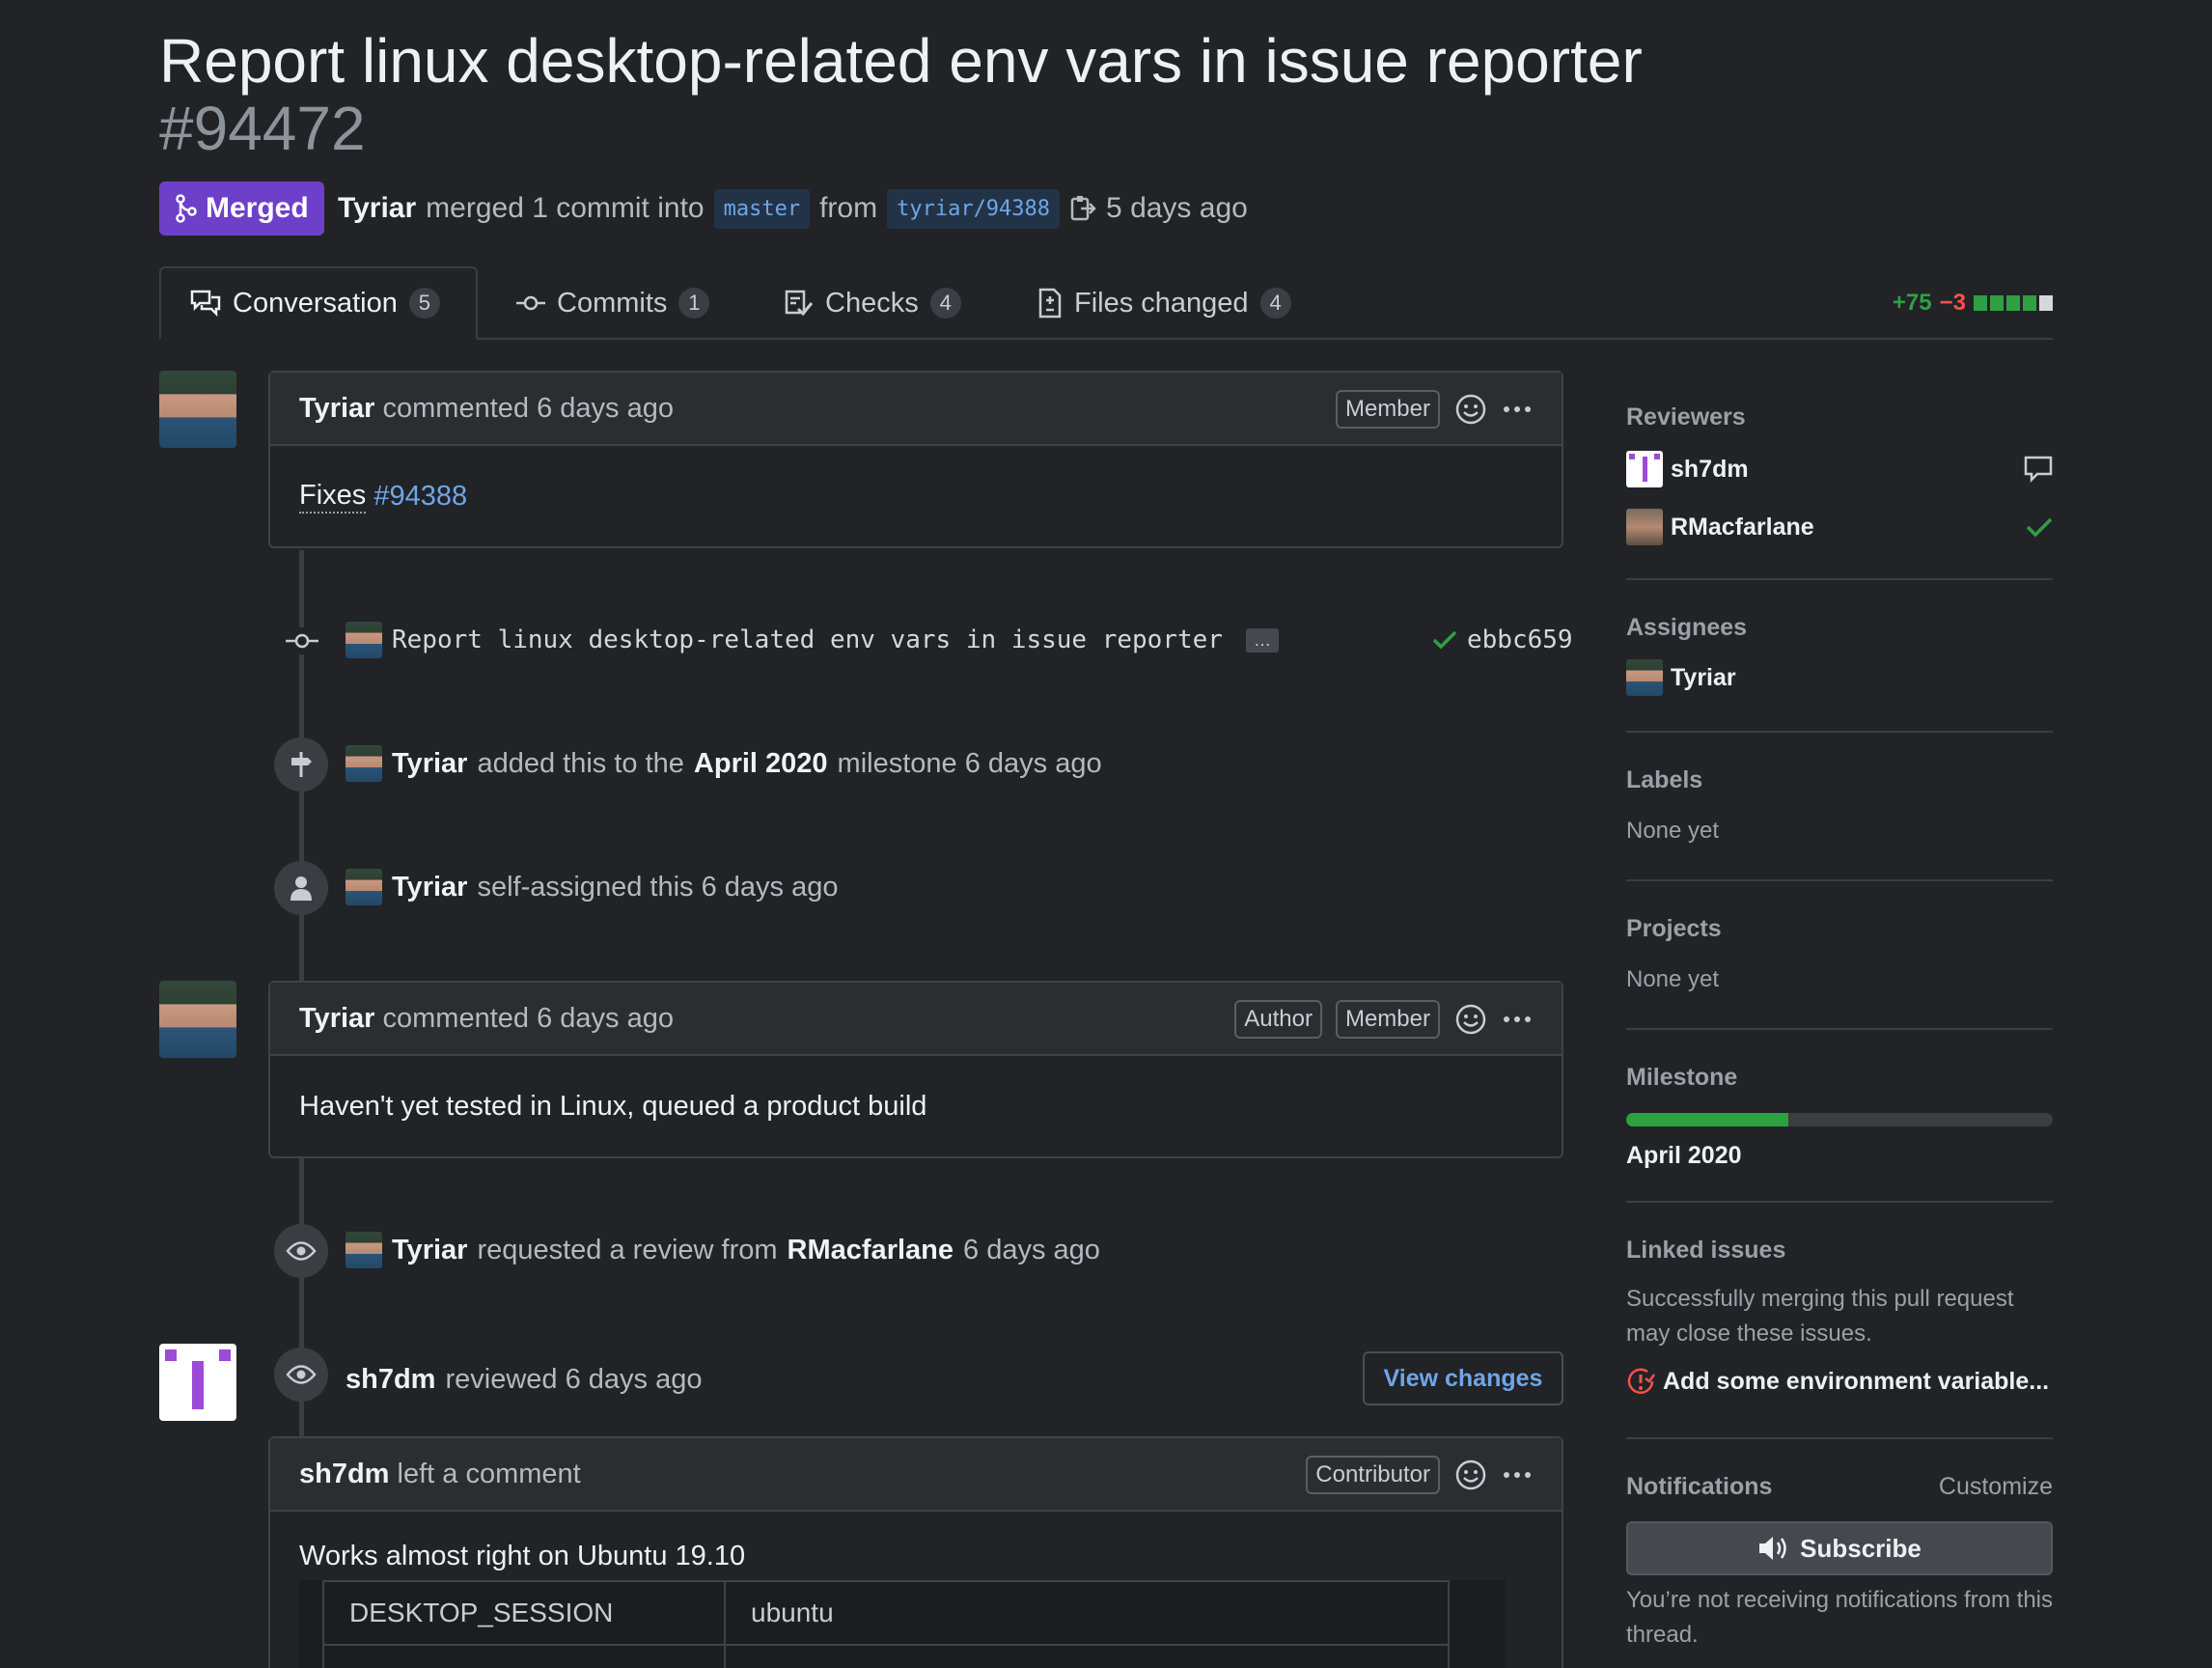 The image size is (2212, 1668). What do you see at coordinates (301, 889) in the screenshot?
I see `person-icon` at bounding box center [301, 889].